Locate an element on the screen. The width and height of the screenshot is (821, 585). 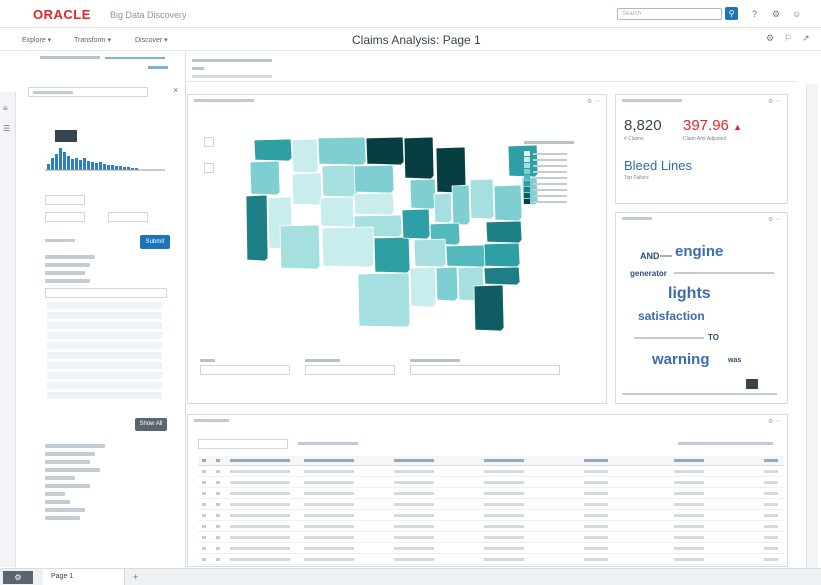
range-max-input is located at coordinates (128, 217).